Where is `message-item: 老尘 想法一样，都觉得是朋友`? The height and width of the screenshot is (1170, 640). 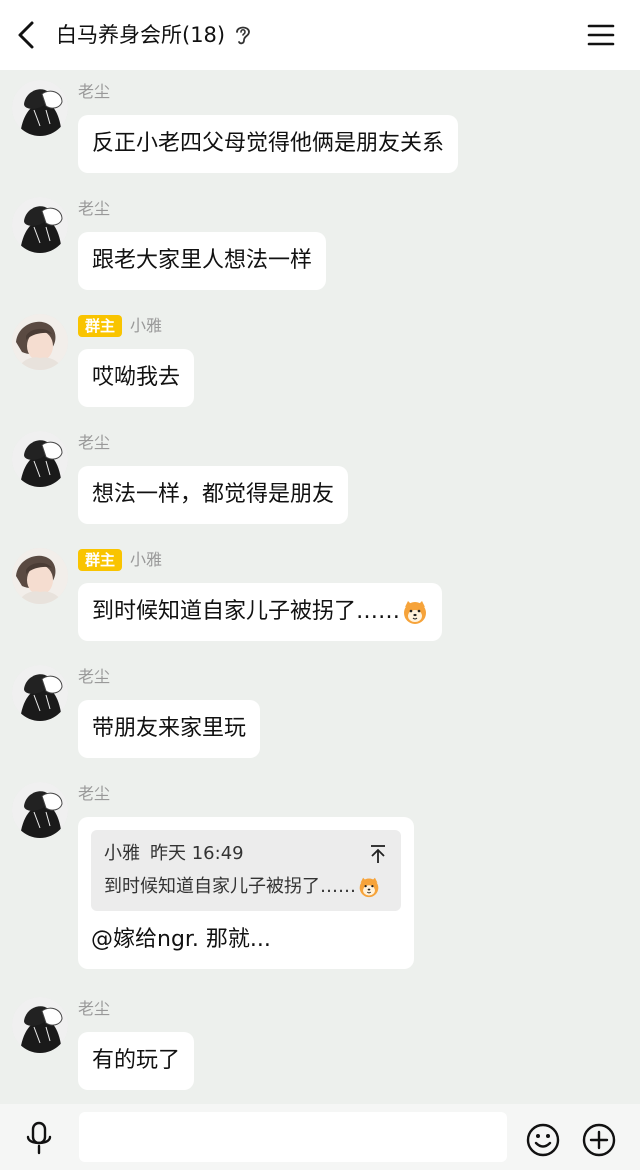
message-item: 老尘 想法一样，都觉得是朋友 is located at coordinates (320, 479).